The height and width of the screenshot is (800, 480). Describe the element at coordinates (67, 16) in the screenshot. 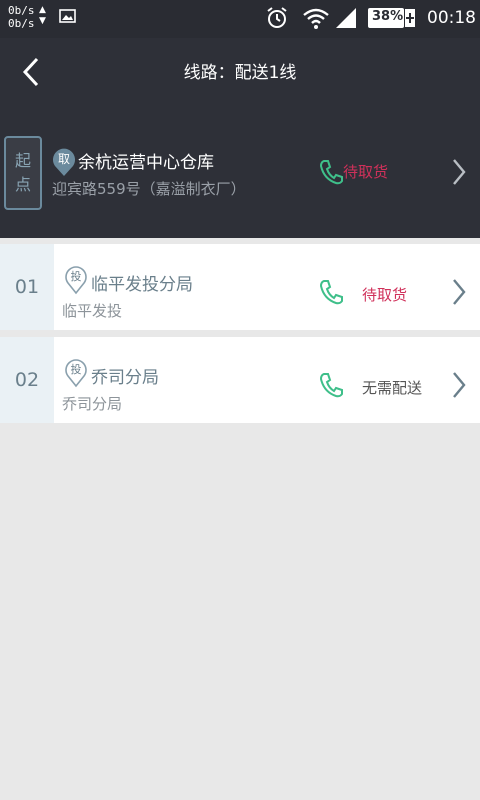

I see `gallery-icon` at that location.